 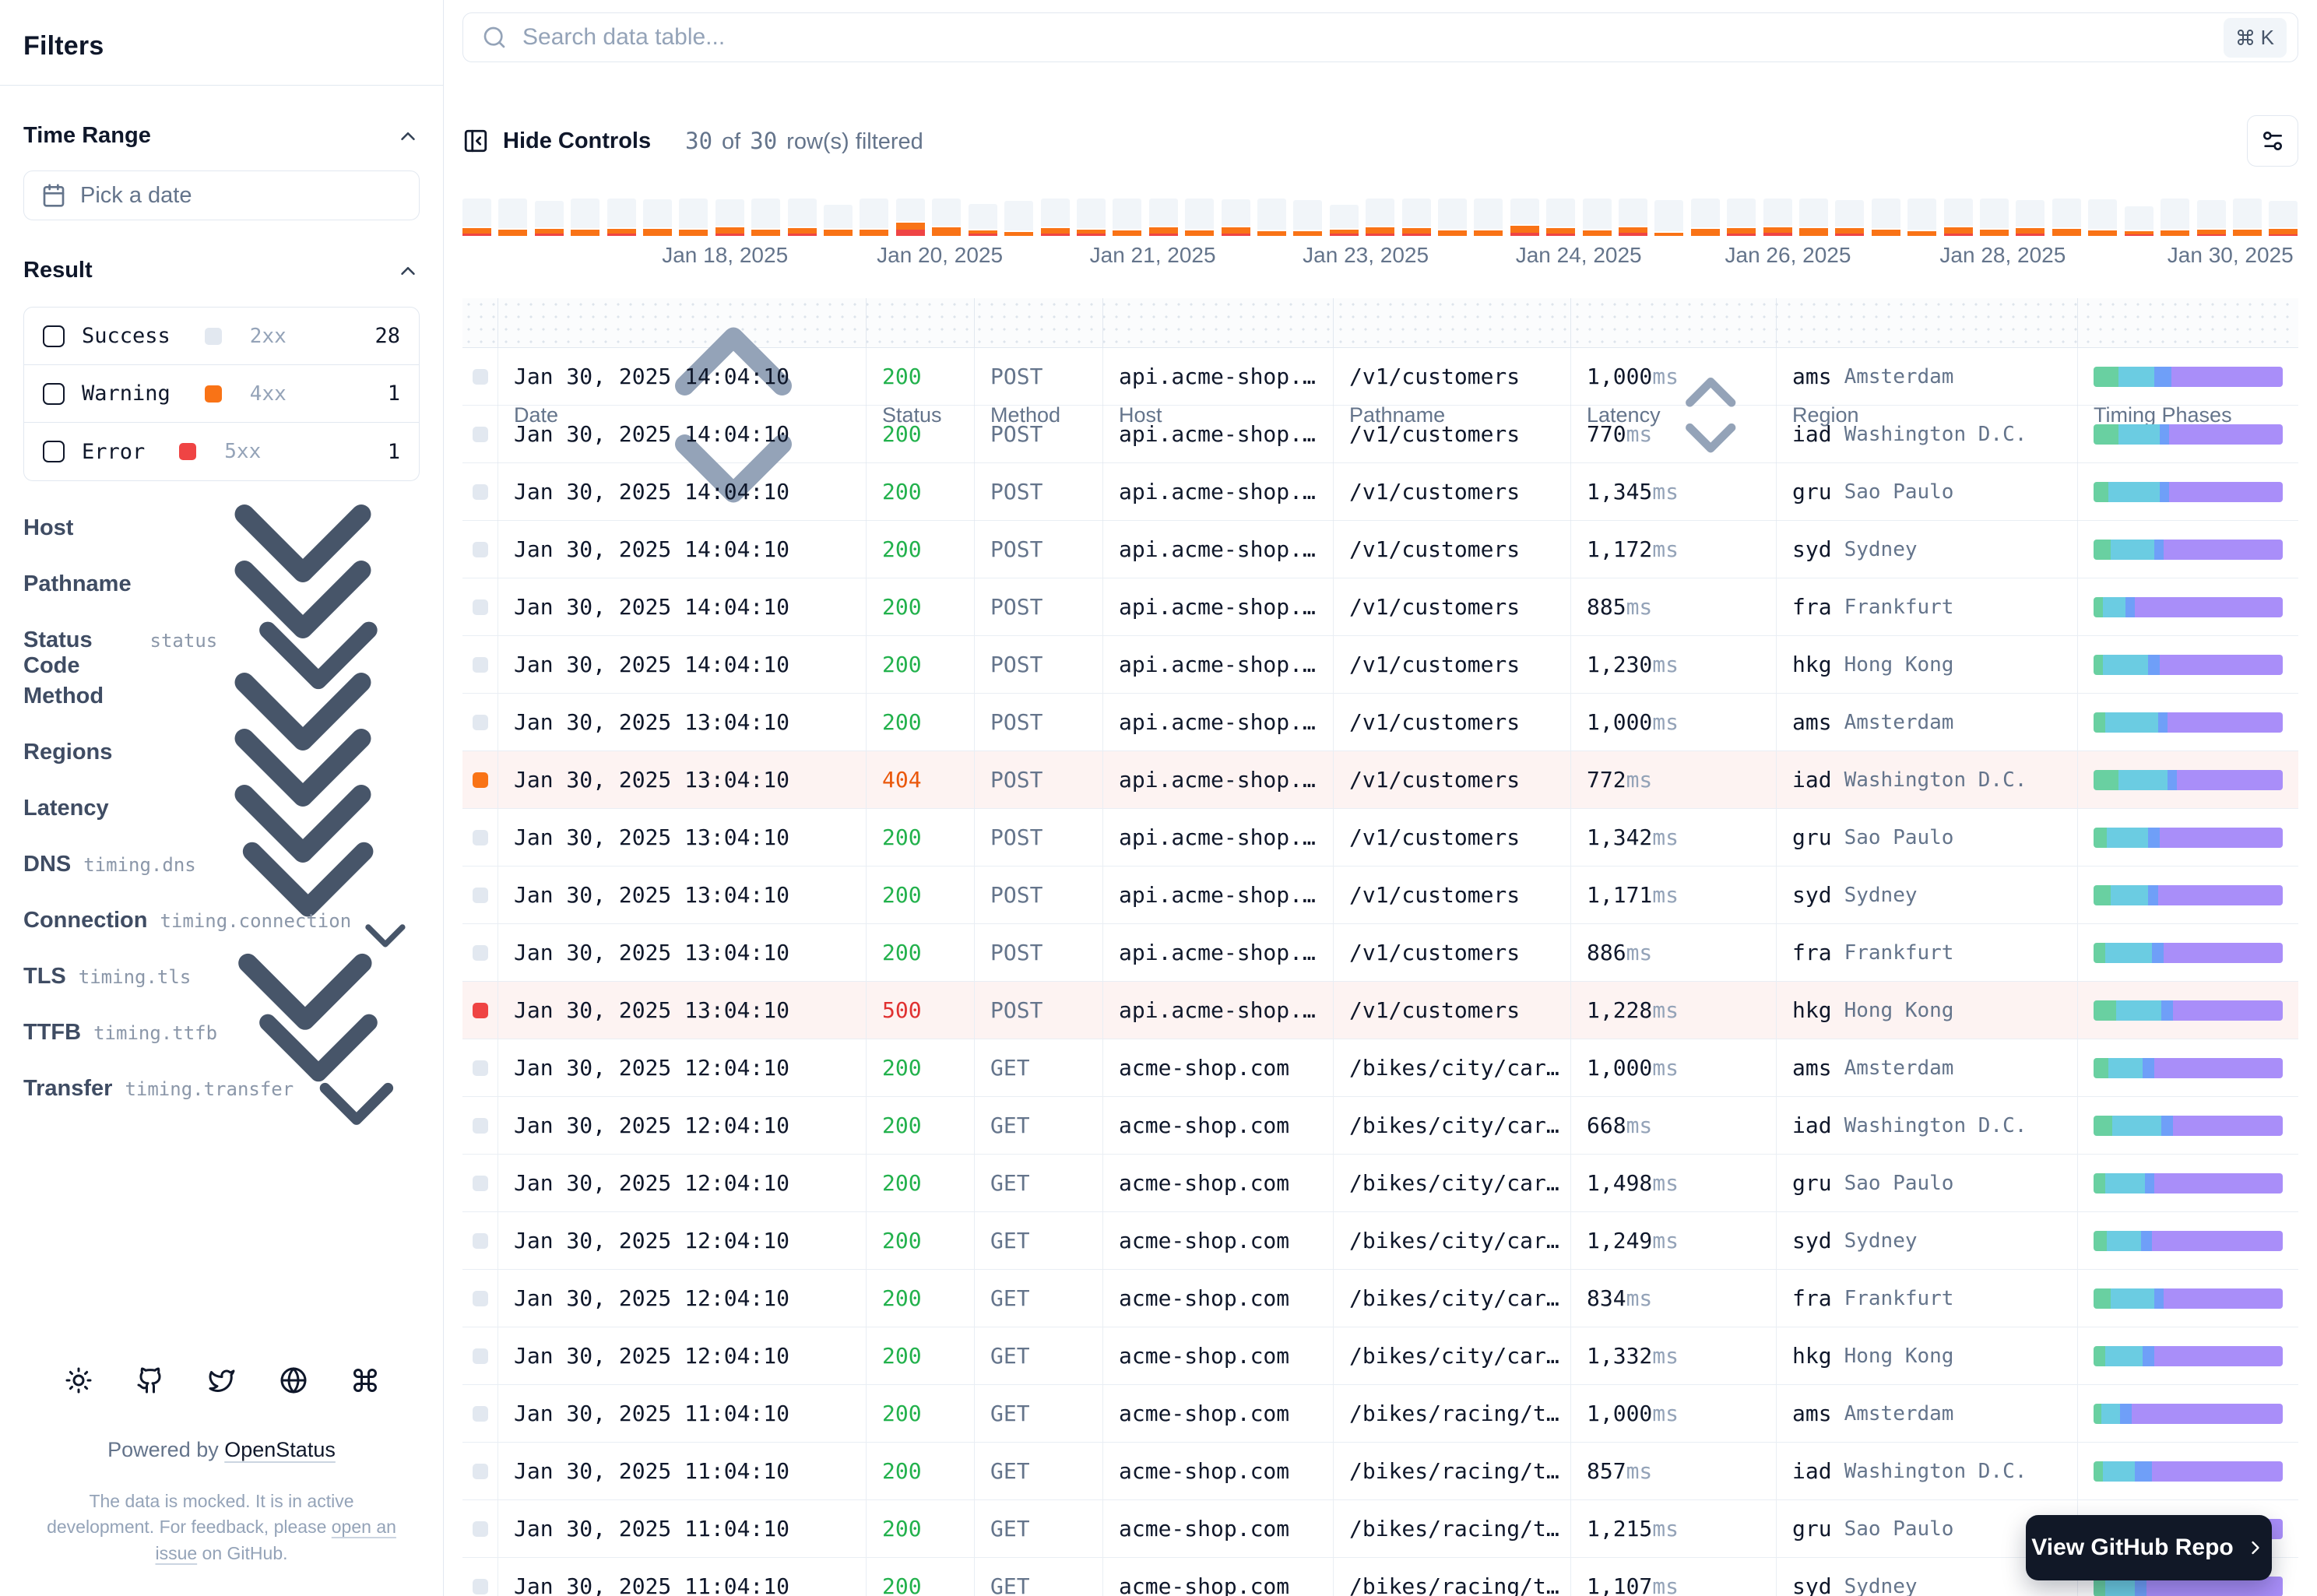 I want to click on sun-icon, so click(x=79, y=1380).